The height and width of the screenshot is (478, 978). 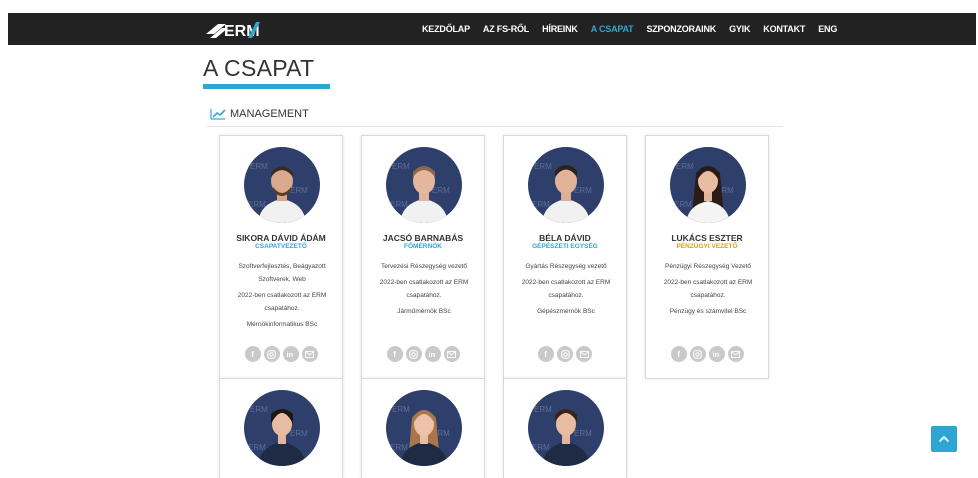 I want to click on chevron-up-icon, so click(x=944, y=439).